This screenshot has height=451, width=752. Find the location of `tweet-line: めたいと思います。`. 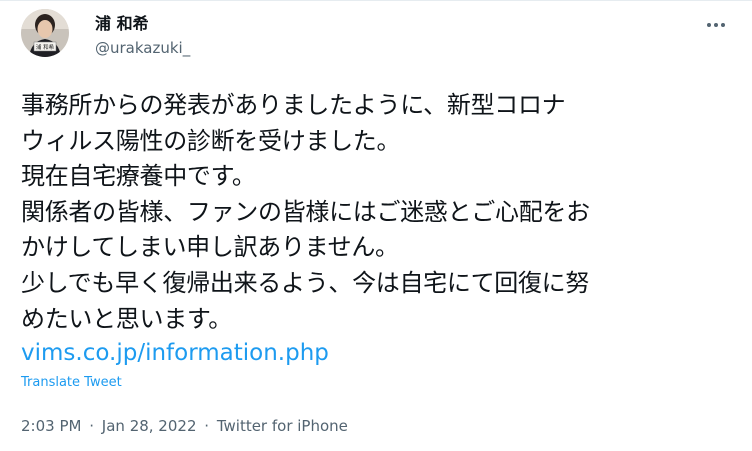

tweet-line: めたいと思います。 is located at coordinates (126, 318).